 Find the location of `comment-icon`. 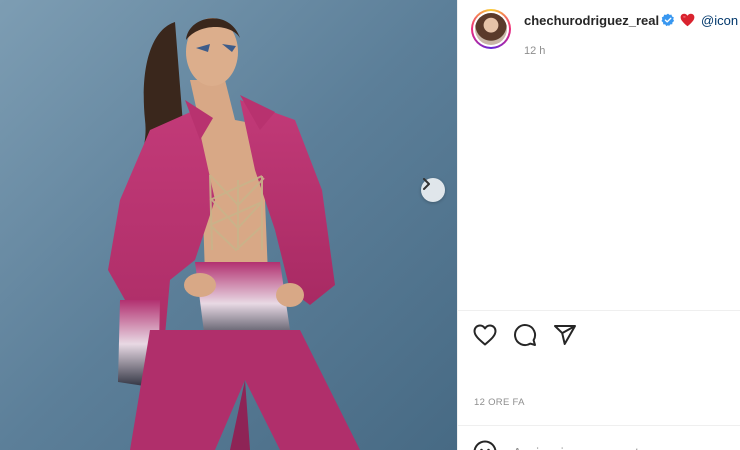

comment-icon is located at coordinates (525, 335).